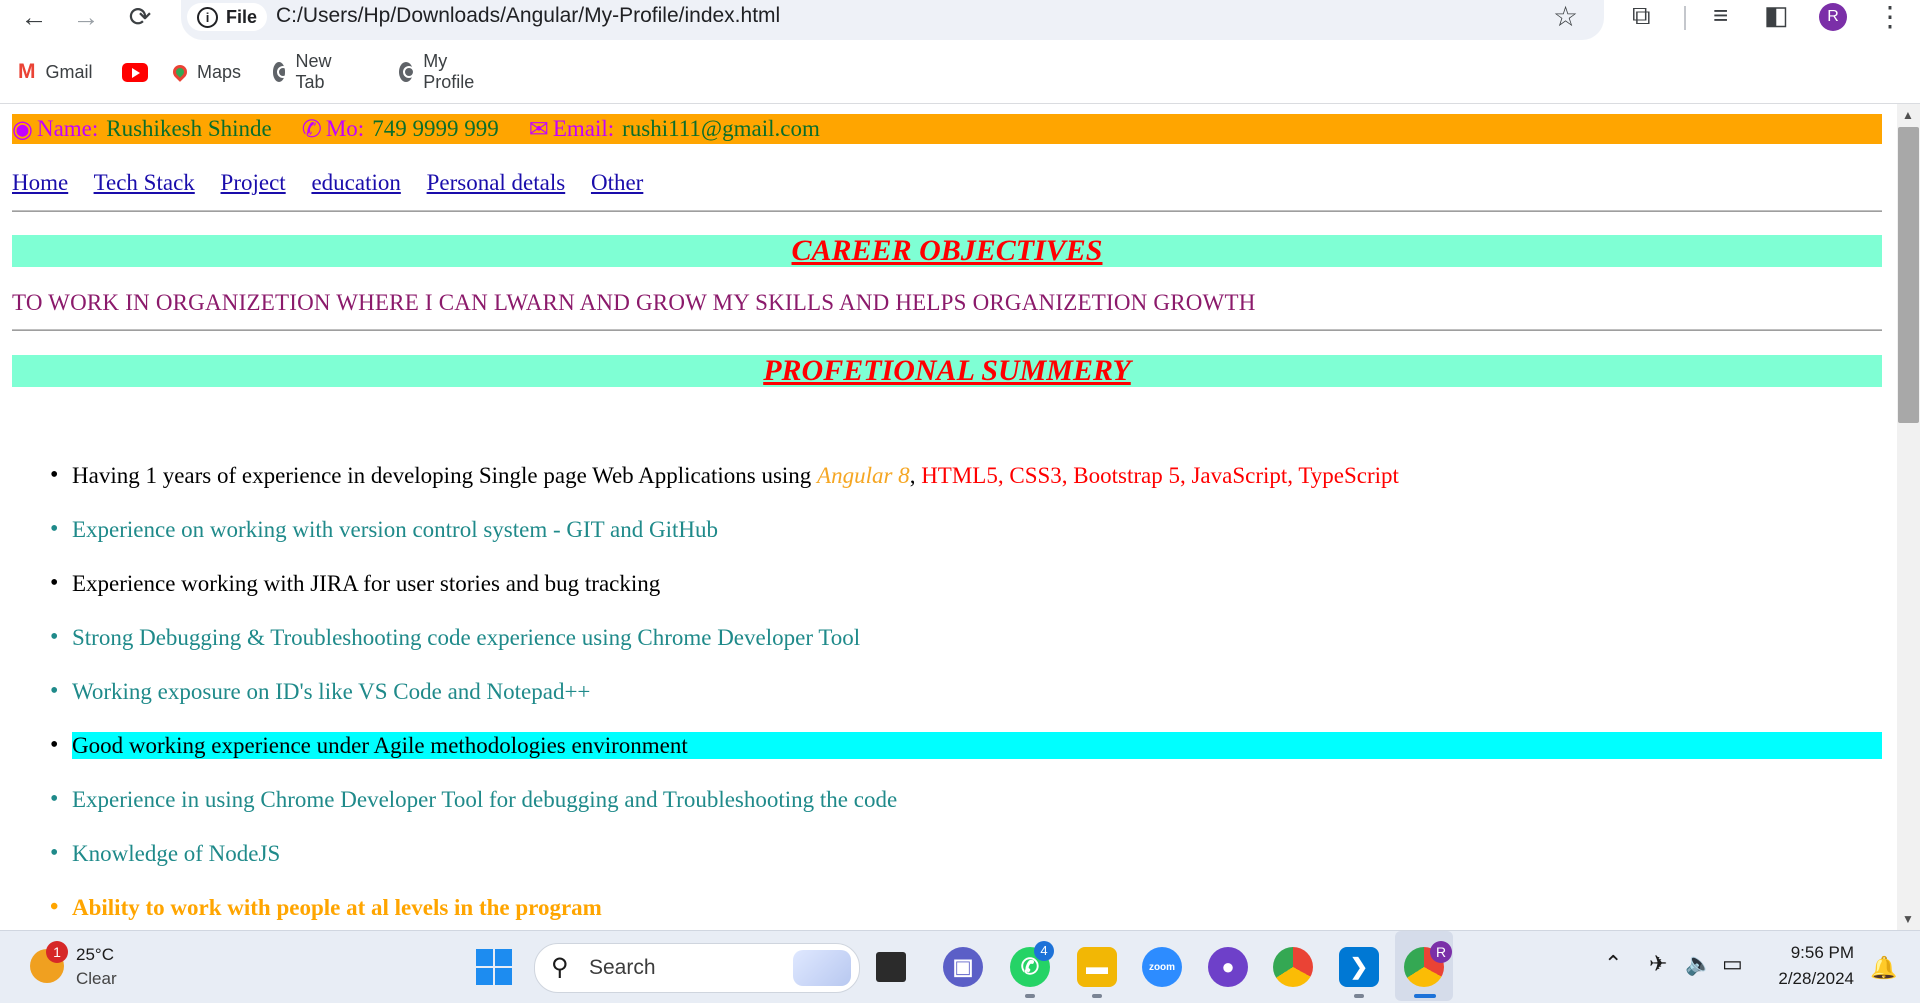 The image size is (1920, 1003). Describe the element at coordinates (435, 128) in the screenshot. I see `mobile-value: 749 9999 999` at that location.